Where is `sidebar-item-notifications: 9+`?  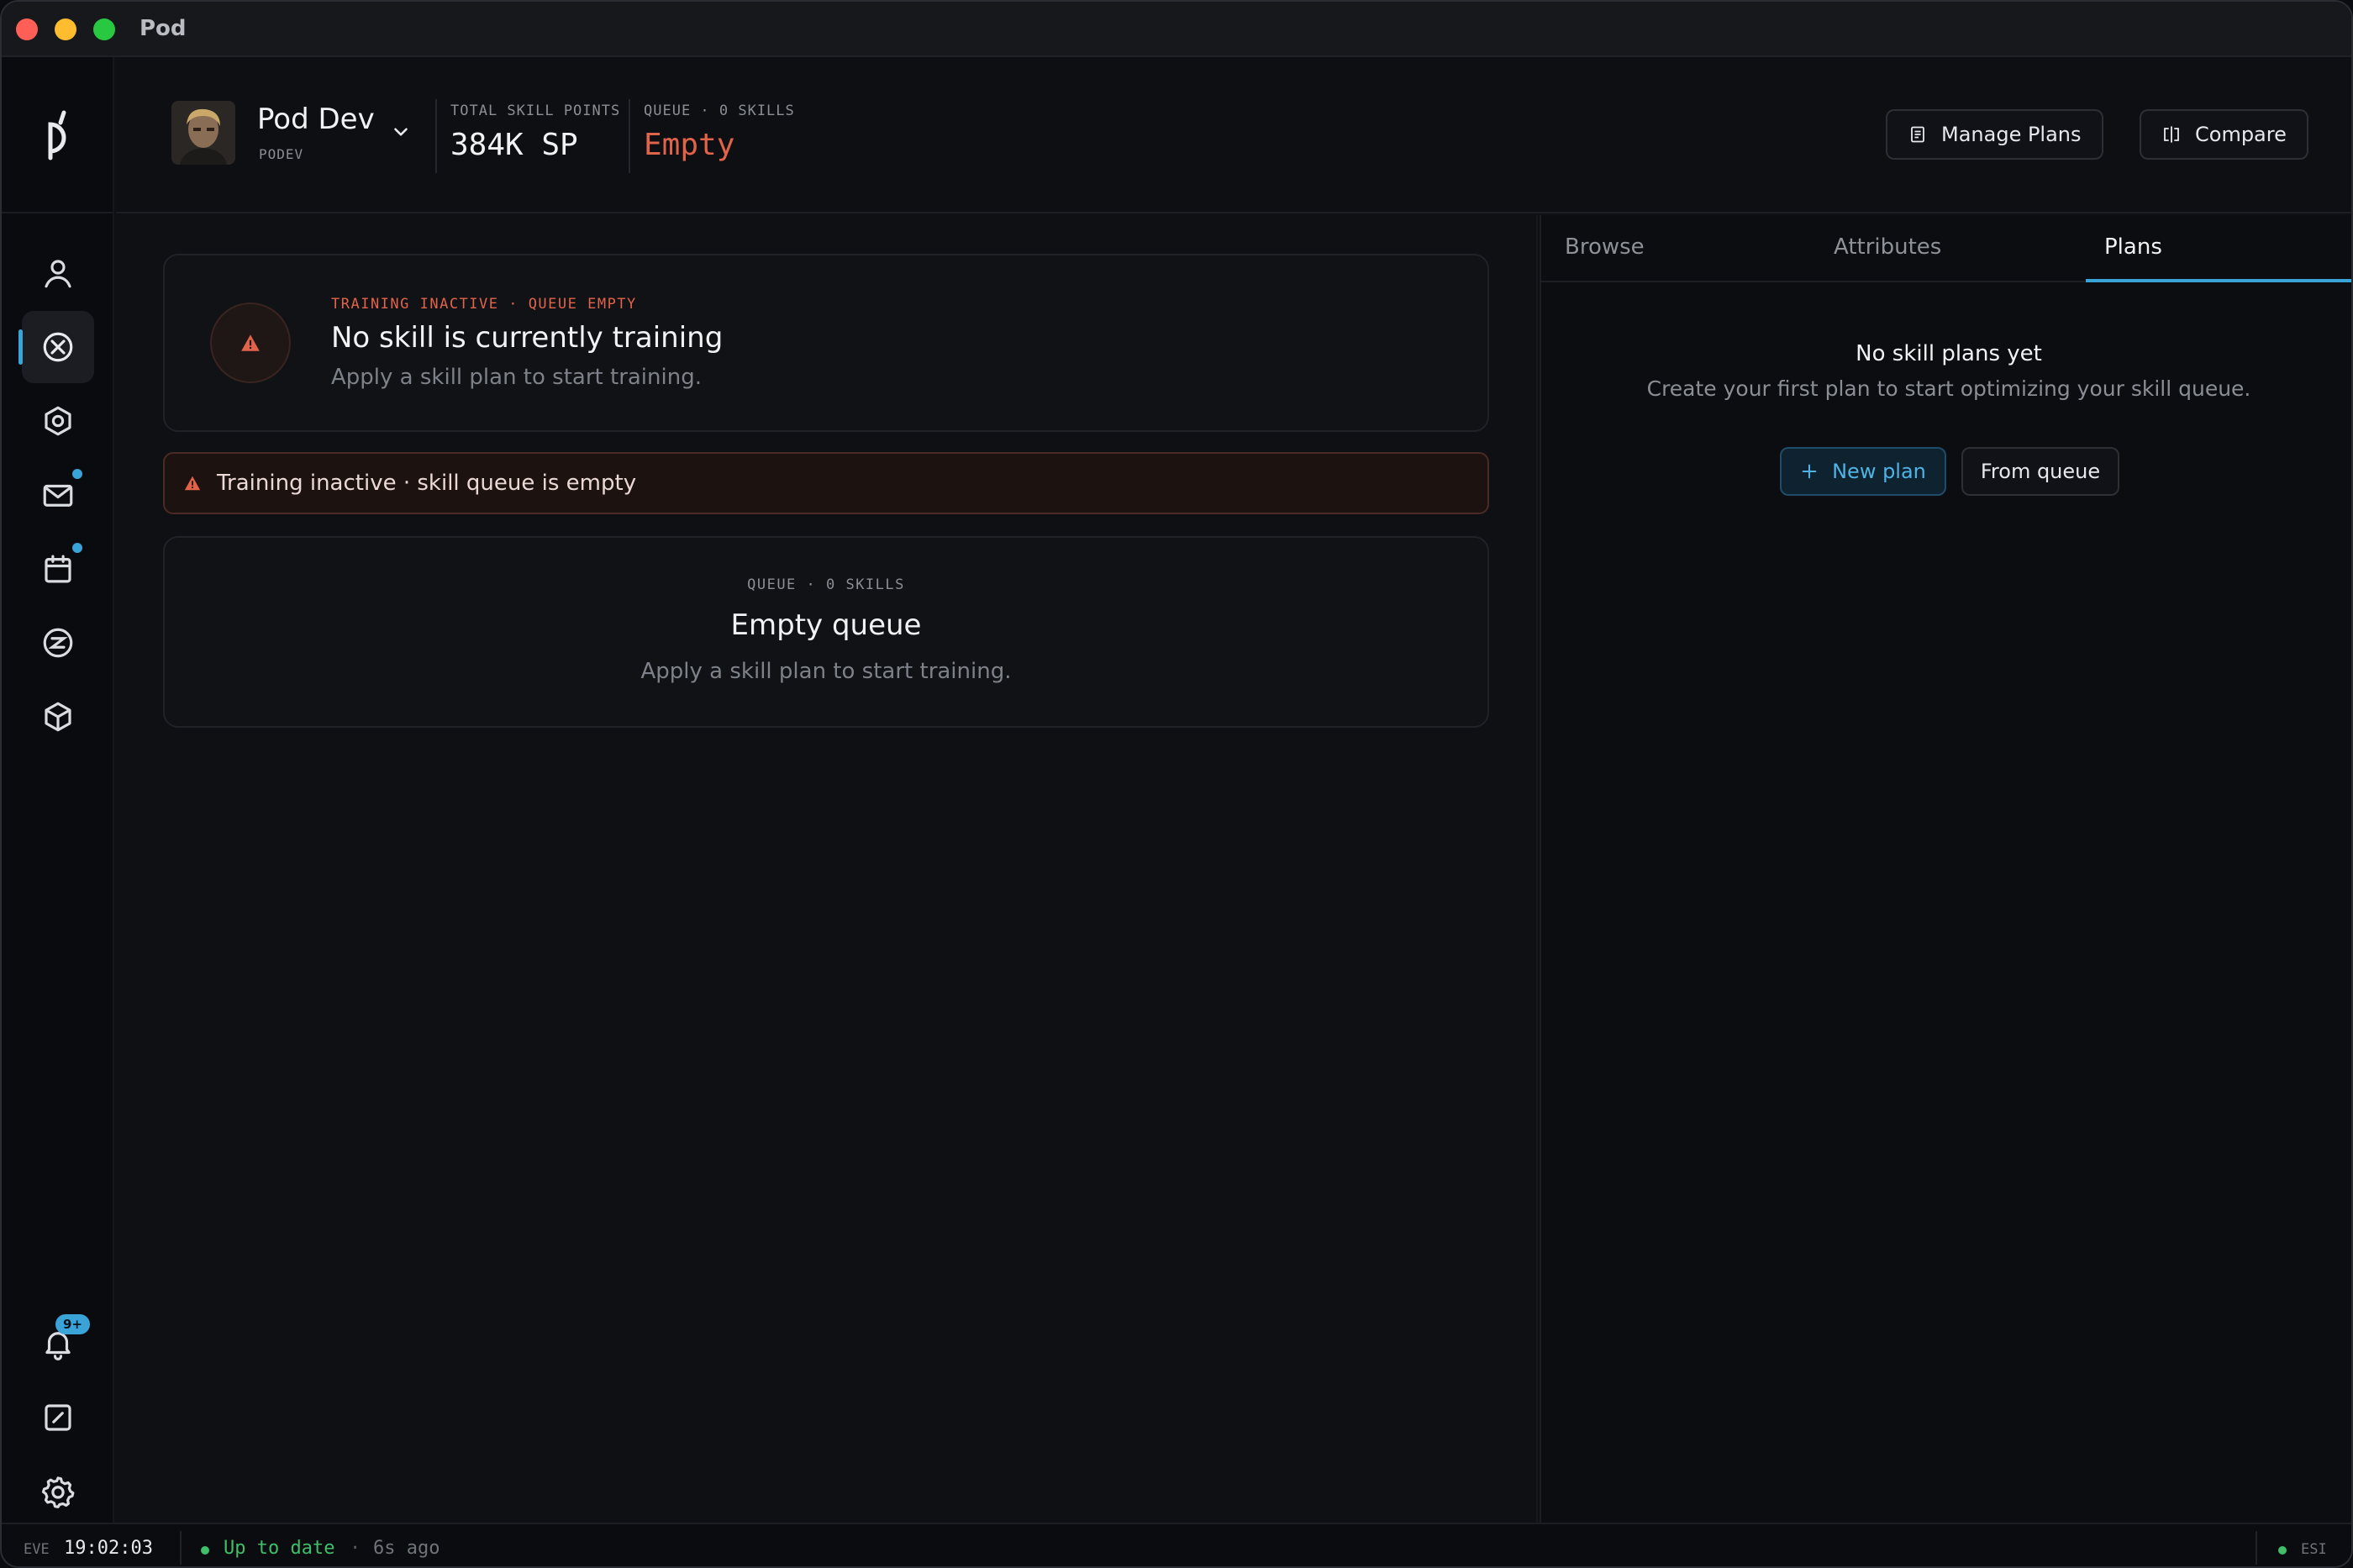 sidebar-item-notifications: 9+ is located at coordinates (58, 1344).